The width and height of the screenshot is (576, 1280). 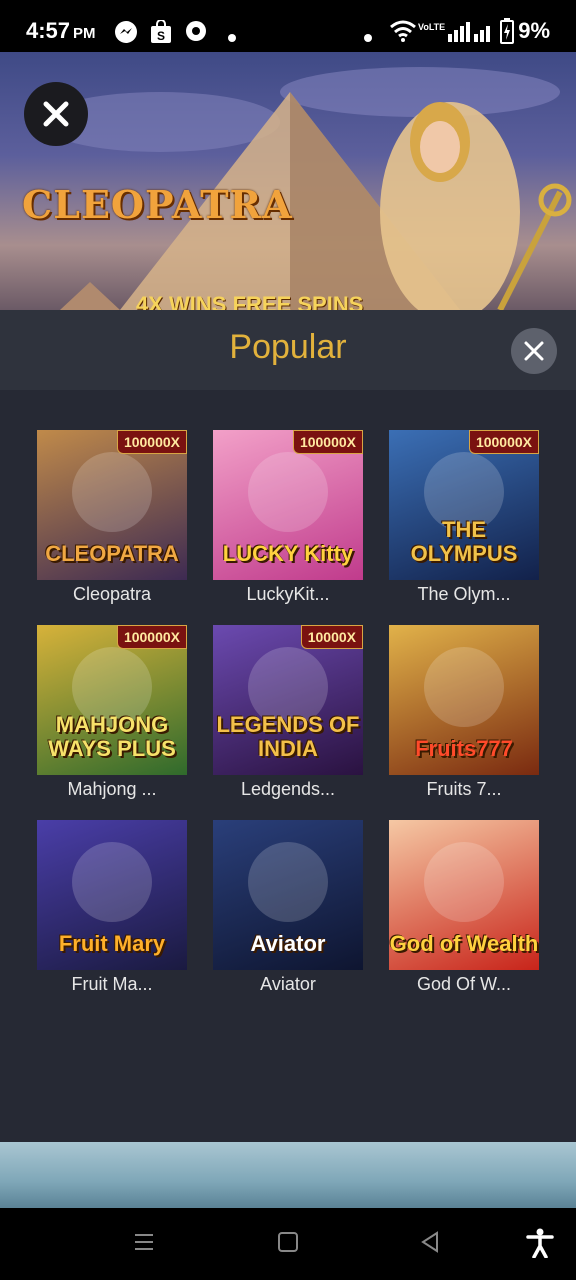 I want to click on battery-icon, so click(x=507, y=33).